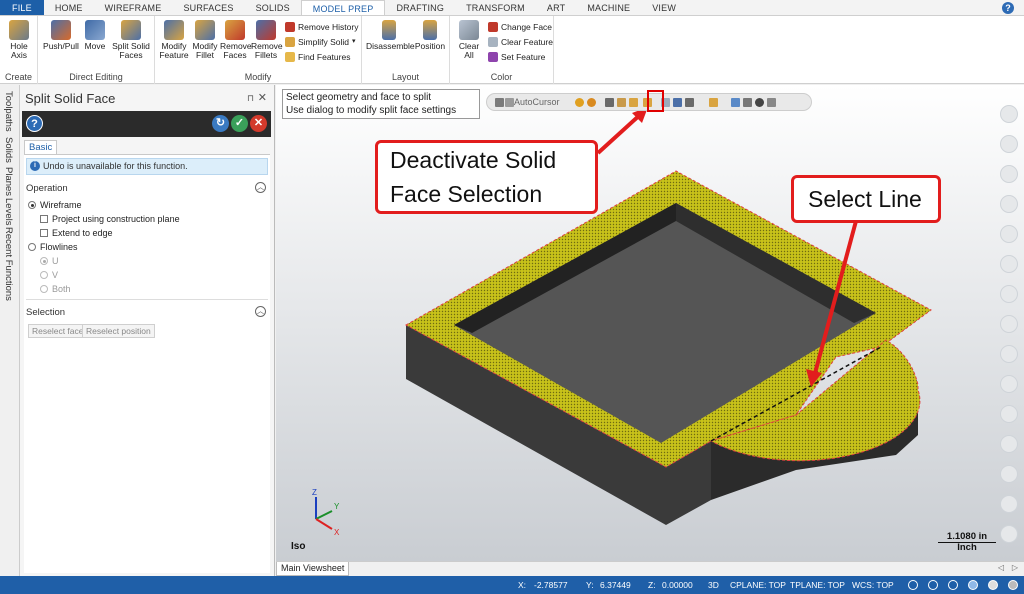  I want to click on autocursor-icon, so click(509, 102).